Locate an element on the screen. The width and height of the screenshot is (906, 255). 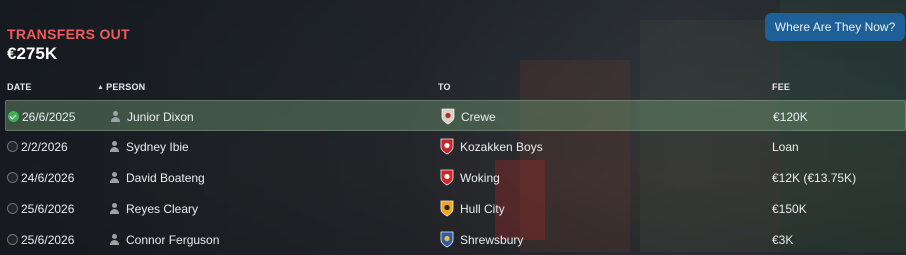
transfer-fee: €150K is located at coordinates (789, 208).